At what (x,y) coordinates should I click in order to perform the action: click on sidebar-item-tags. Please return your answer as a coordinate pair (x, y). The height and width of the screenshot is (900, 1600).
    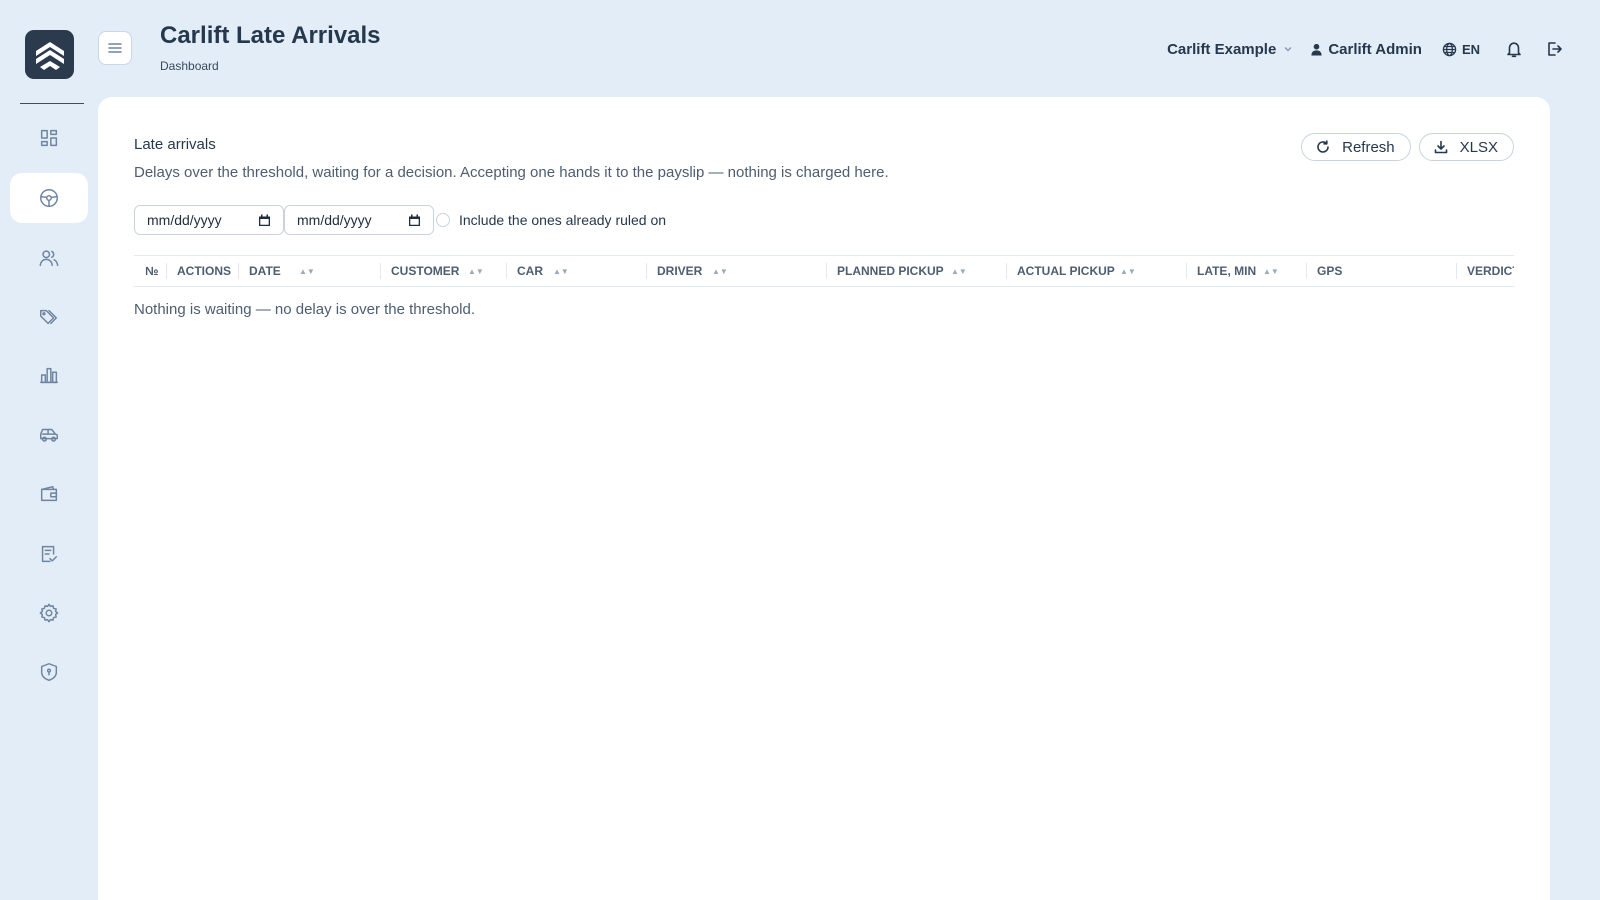
    Looking at the image, I should click on (49, 317).